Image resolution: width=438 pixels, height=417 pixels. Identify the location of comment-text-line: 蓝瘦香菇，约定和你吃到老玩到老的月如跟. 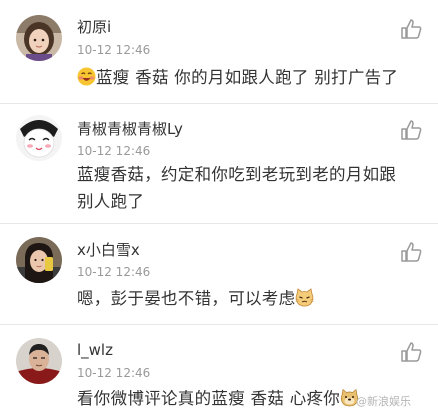
(237, 174).